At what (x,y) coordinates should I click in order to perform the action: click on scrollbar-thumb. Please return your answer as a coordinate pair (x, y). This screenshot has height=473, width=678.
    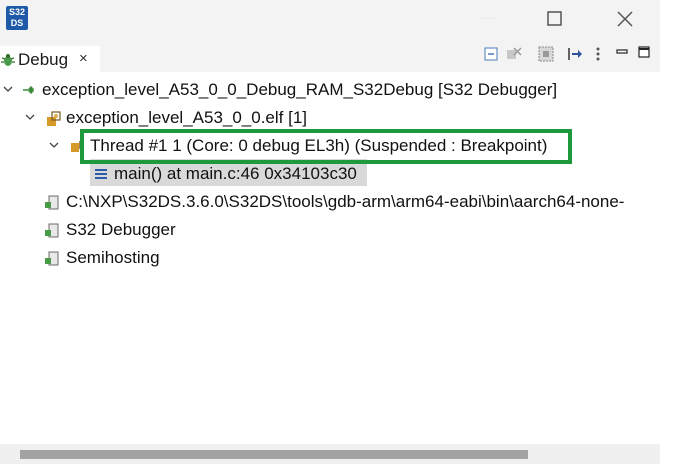
    Looking at the image, I should click on (274, 454).